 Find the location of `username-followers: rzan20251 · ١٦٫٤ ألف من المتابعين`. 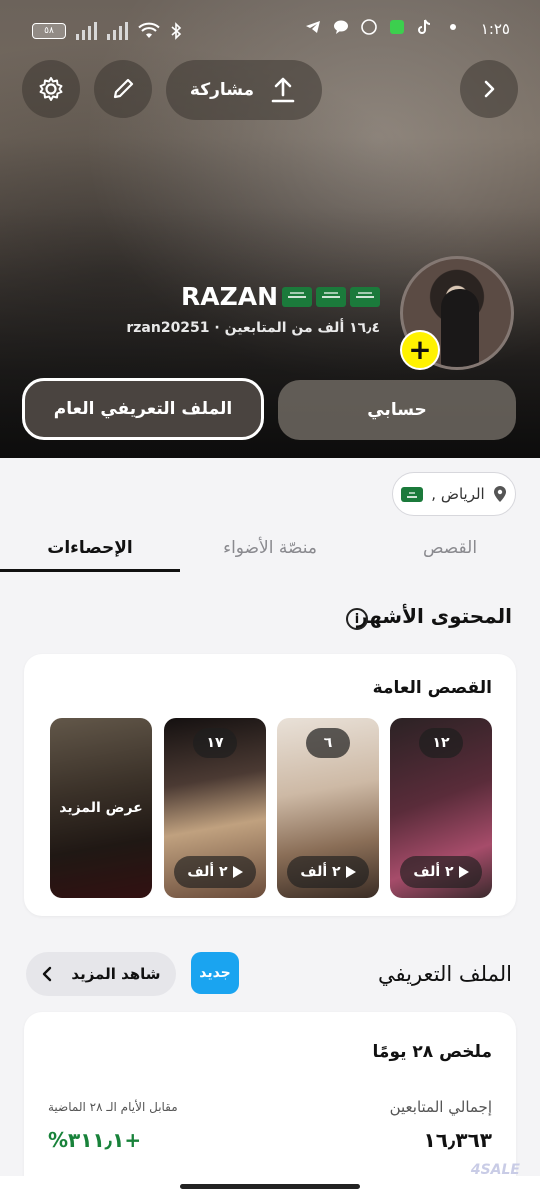

username-followers: rzan20251 · ١٦٫٤ ألف من المتابعين is located at coordinates (253, 328).